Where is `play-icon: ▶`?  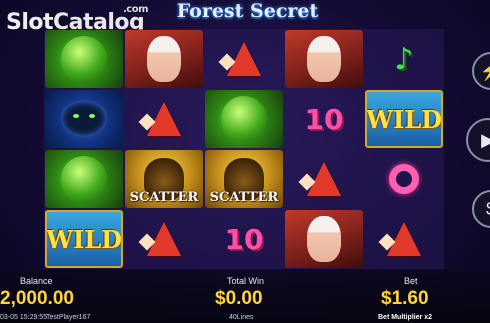 play-icon: ▶ is located at coordinates (485, 139).